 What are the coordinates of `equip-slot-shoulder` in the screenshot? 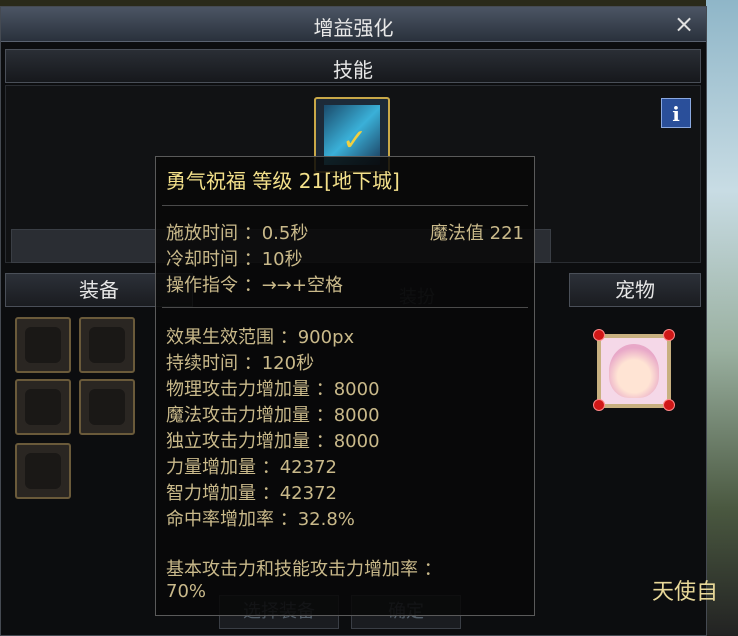 It's located at (107, 345).